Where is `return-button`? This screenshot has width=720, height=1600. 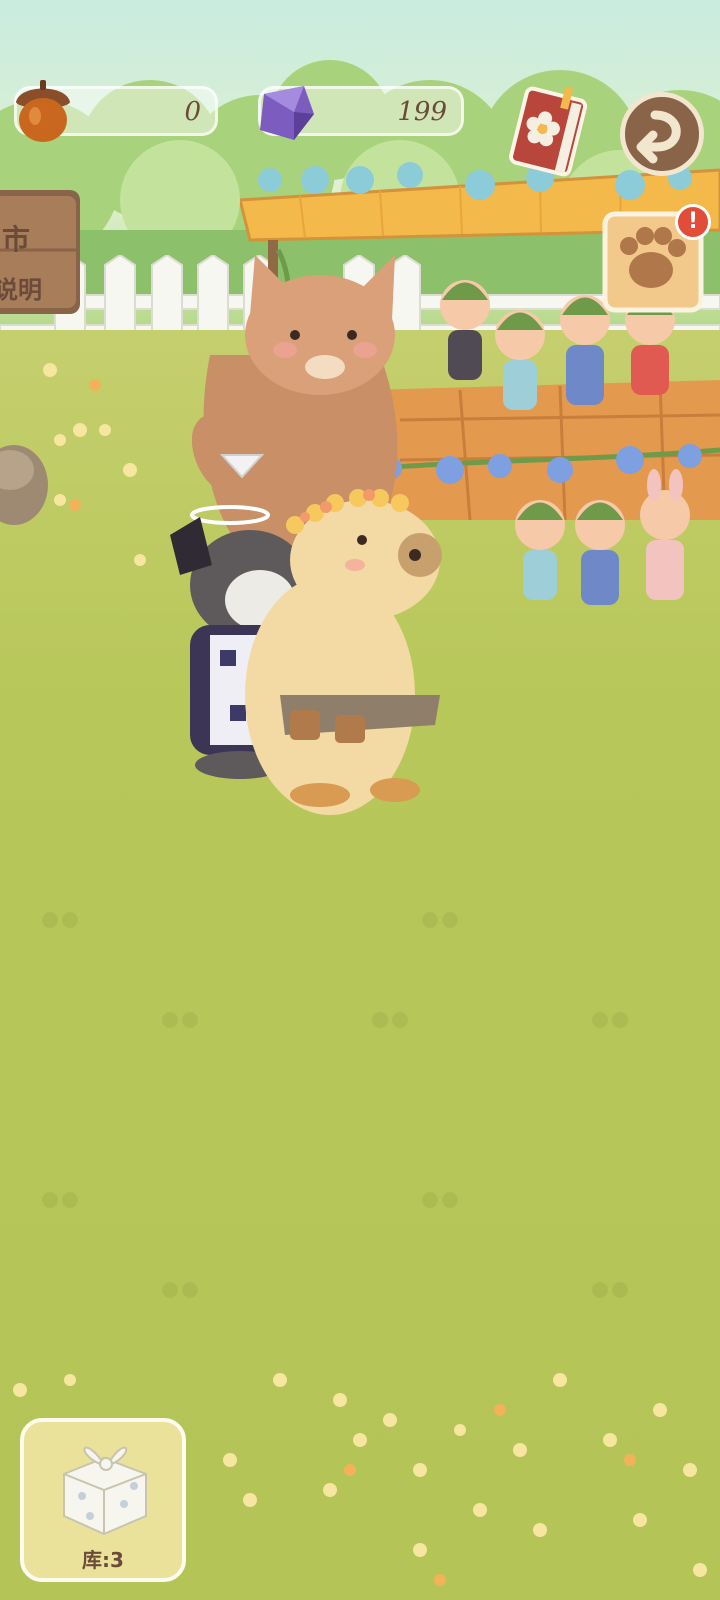
return-button is located at coordinates (662, 134).